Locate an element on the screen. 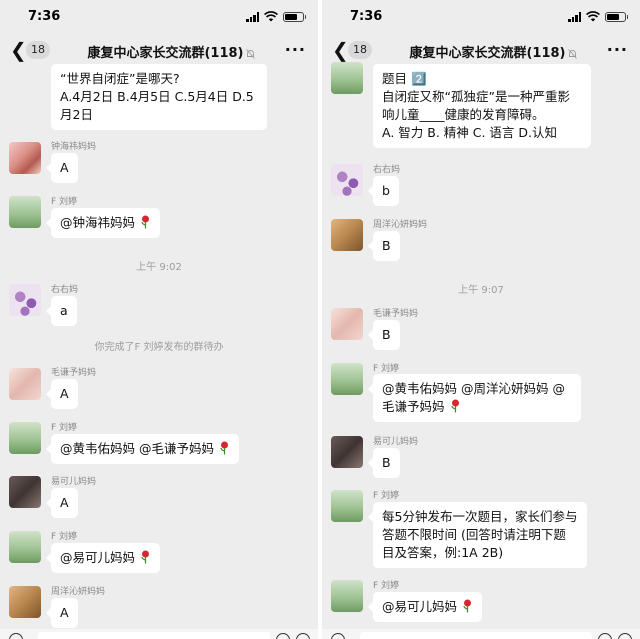 Image resolution: width=640 pixels, height=639 pixels. input-bar is located at coordinates (481, 634).